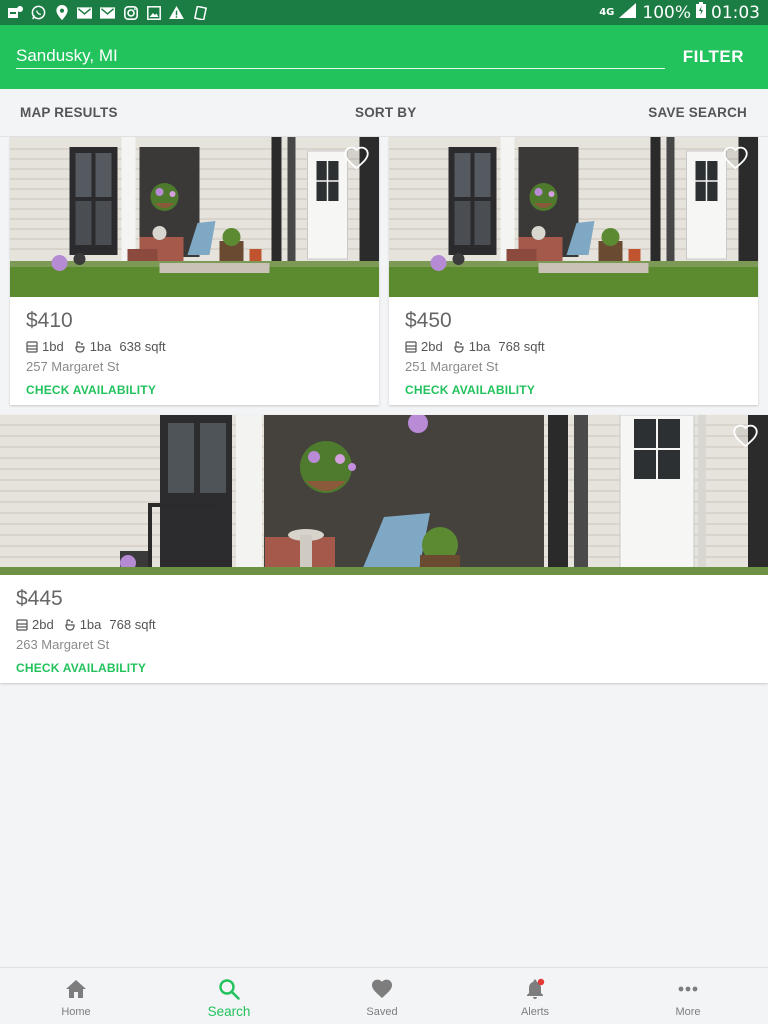 The height and width of the screenshot is (1024, 768). Describe the element at coordinates (382, 988) in the screenshot. I see `heart-icon` at that location.